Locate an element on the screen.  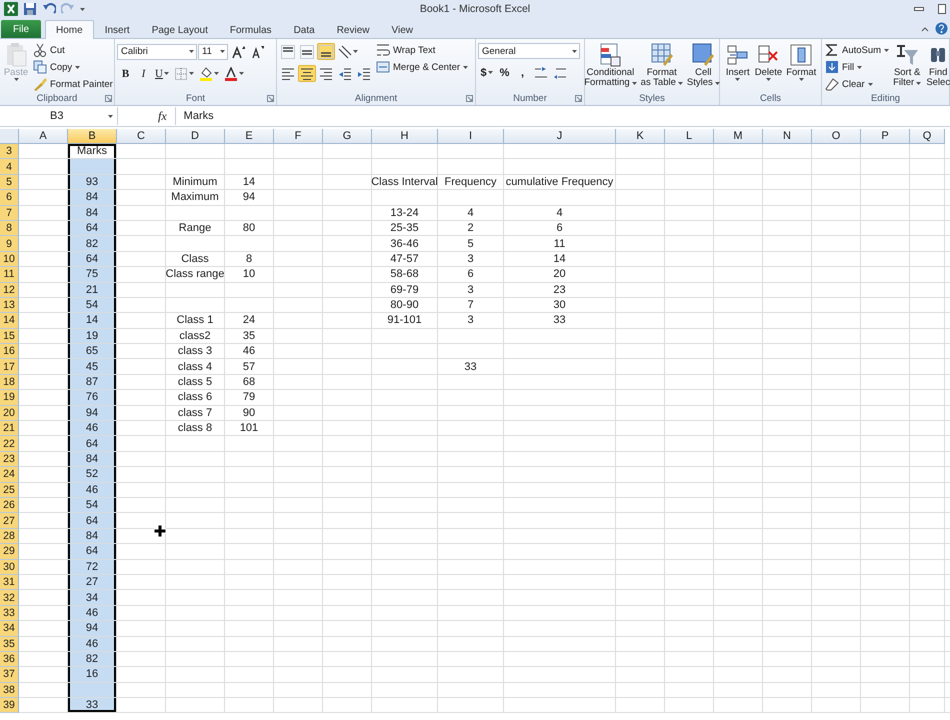
column-header: P is located at coordinates (885, 136).